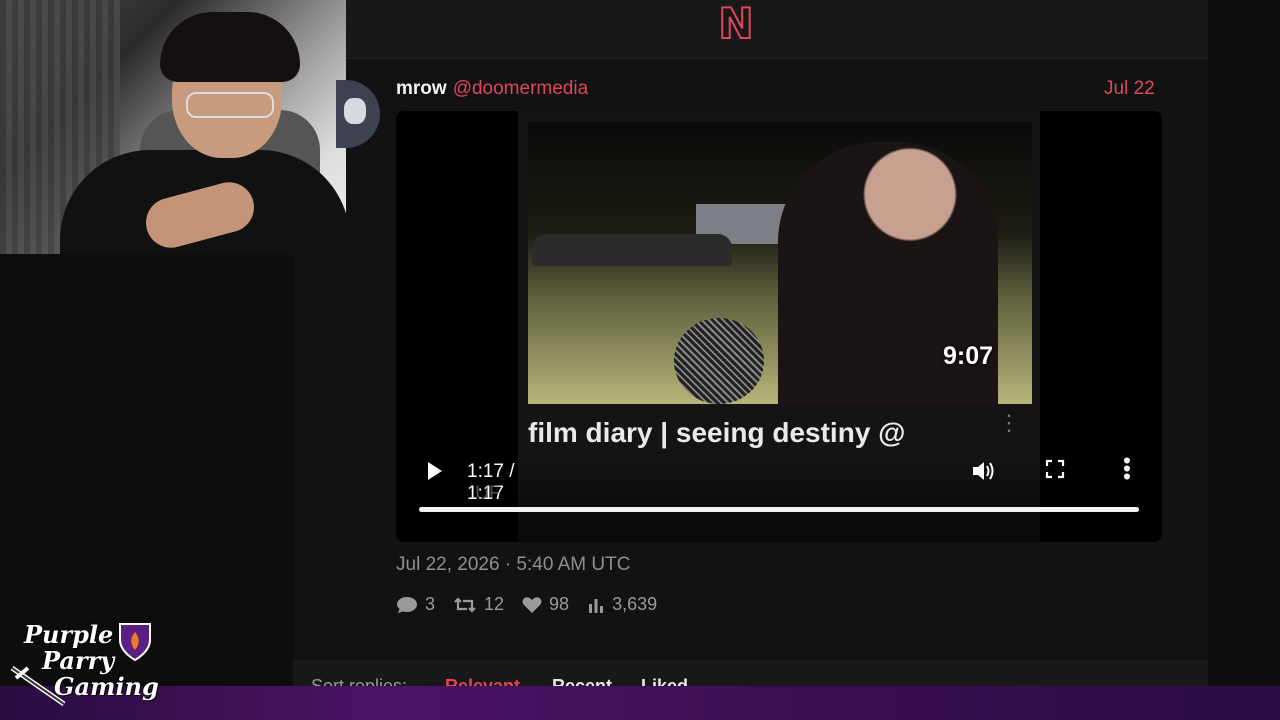 The image size is (1280, 720). I want to click on brand-line-1: Purple, so click(69, 634).